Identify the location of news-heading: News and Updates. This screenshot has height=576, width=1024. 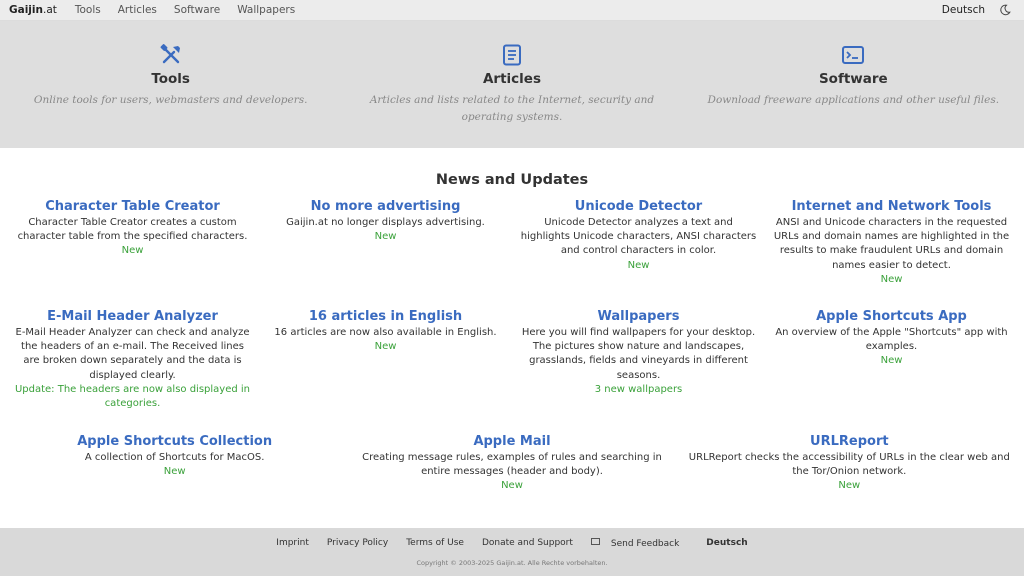
(512, 180).